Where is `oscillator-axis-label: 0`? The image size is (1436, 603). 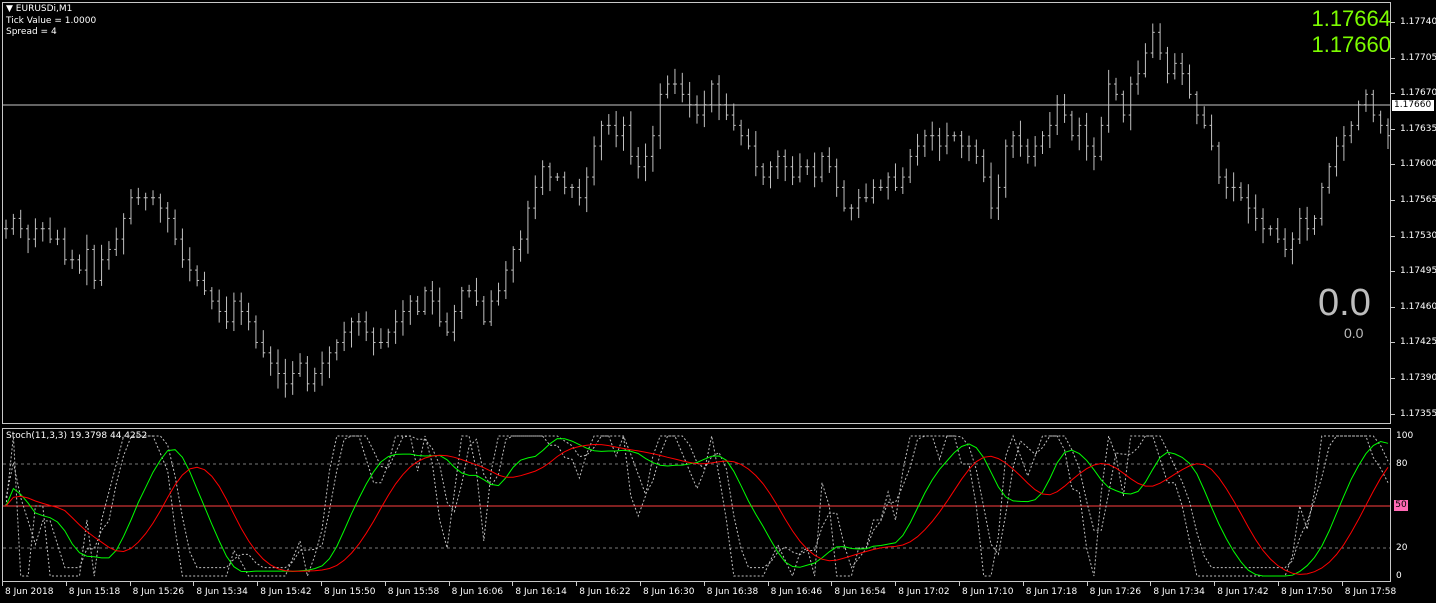
oscillator-axis-label: 0 is located at coordinates (1399, 576).